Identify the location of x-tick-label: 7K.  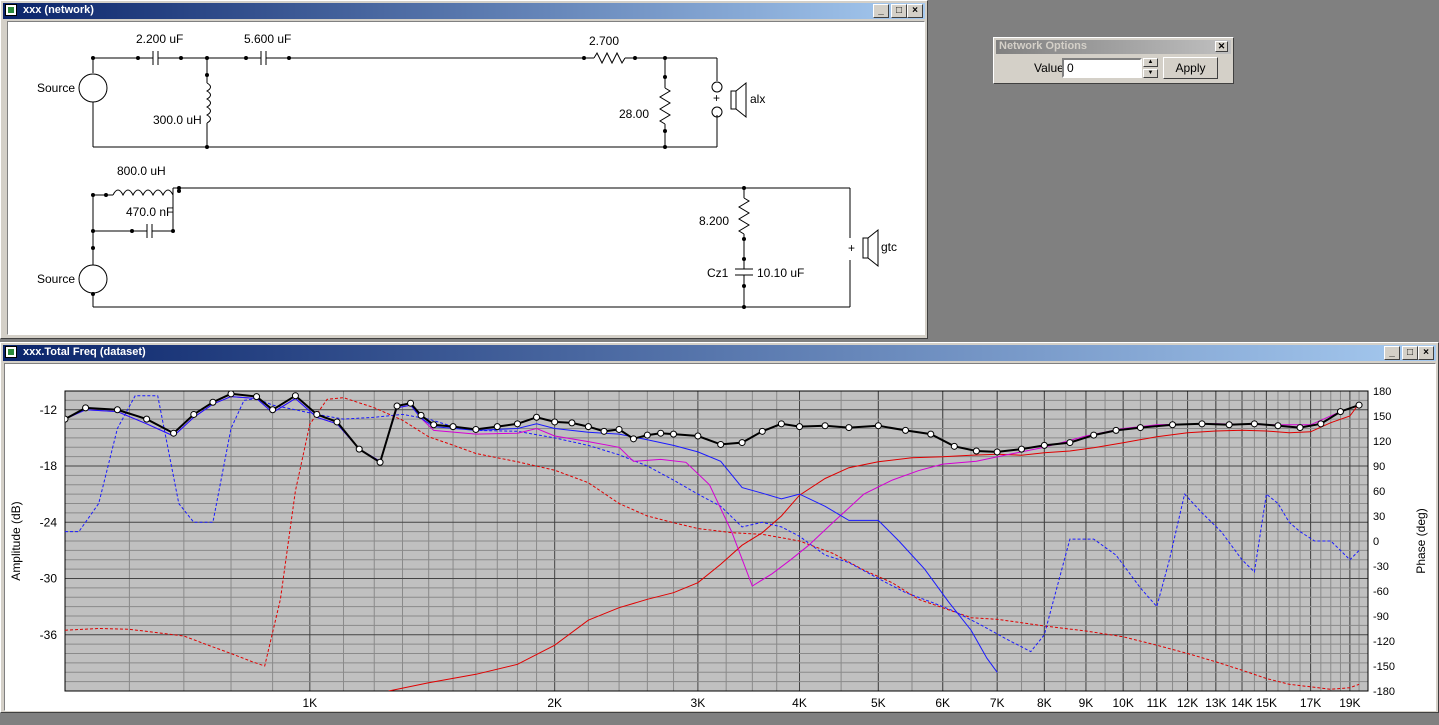
(997, 703).